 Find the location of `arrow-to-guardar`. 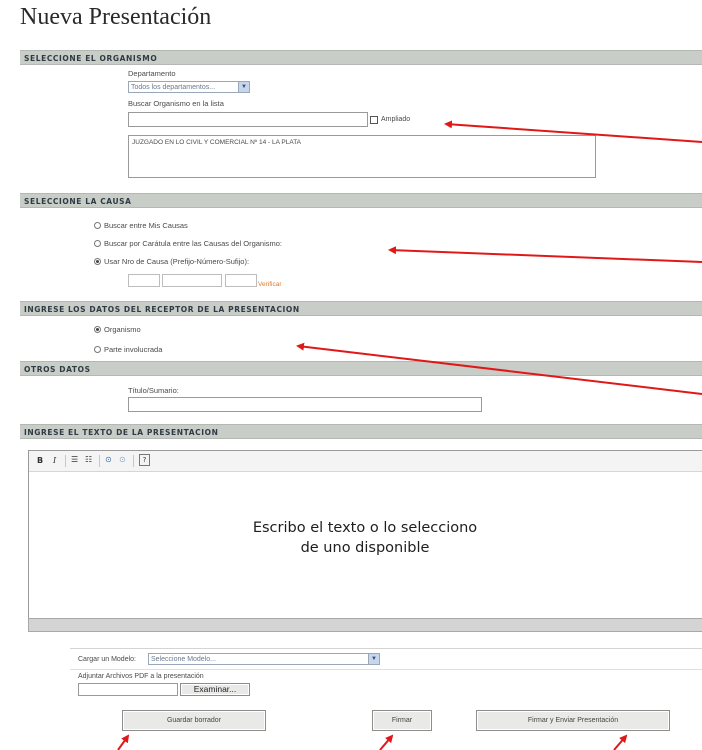

arrow-to-guardar is located at coordinates (123, 742).